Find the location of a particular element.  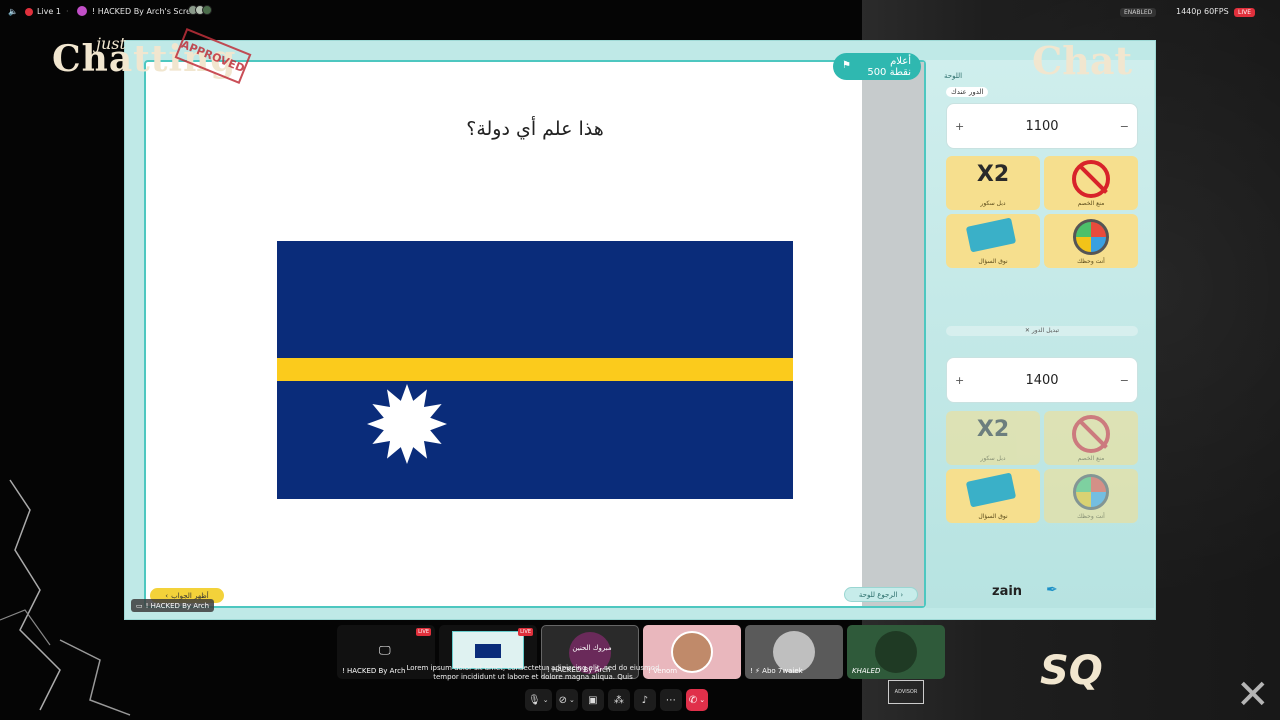

presenter-name: ! HACKED By Arch is located at coordinates (177, 605).